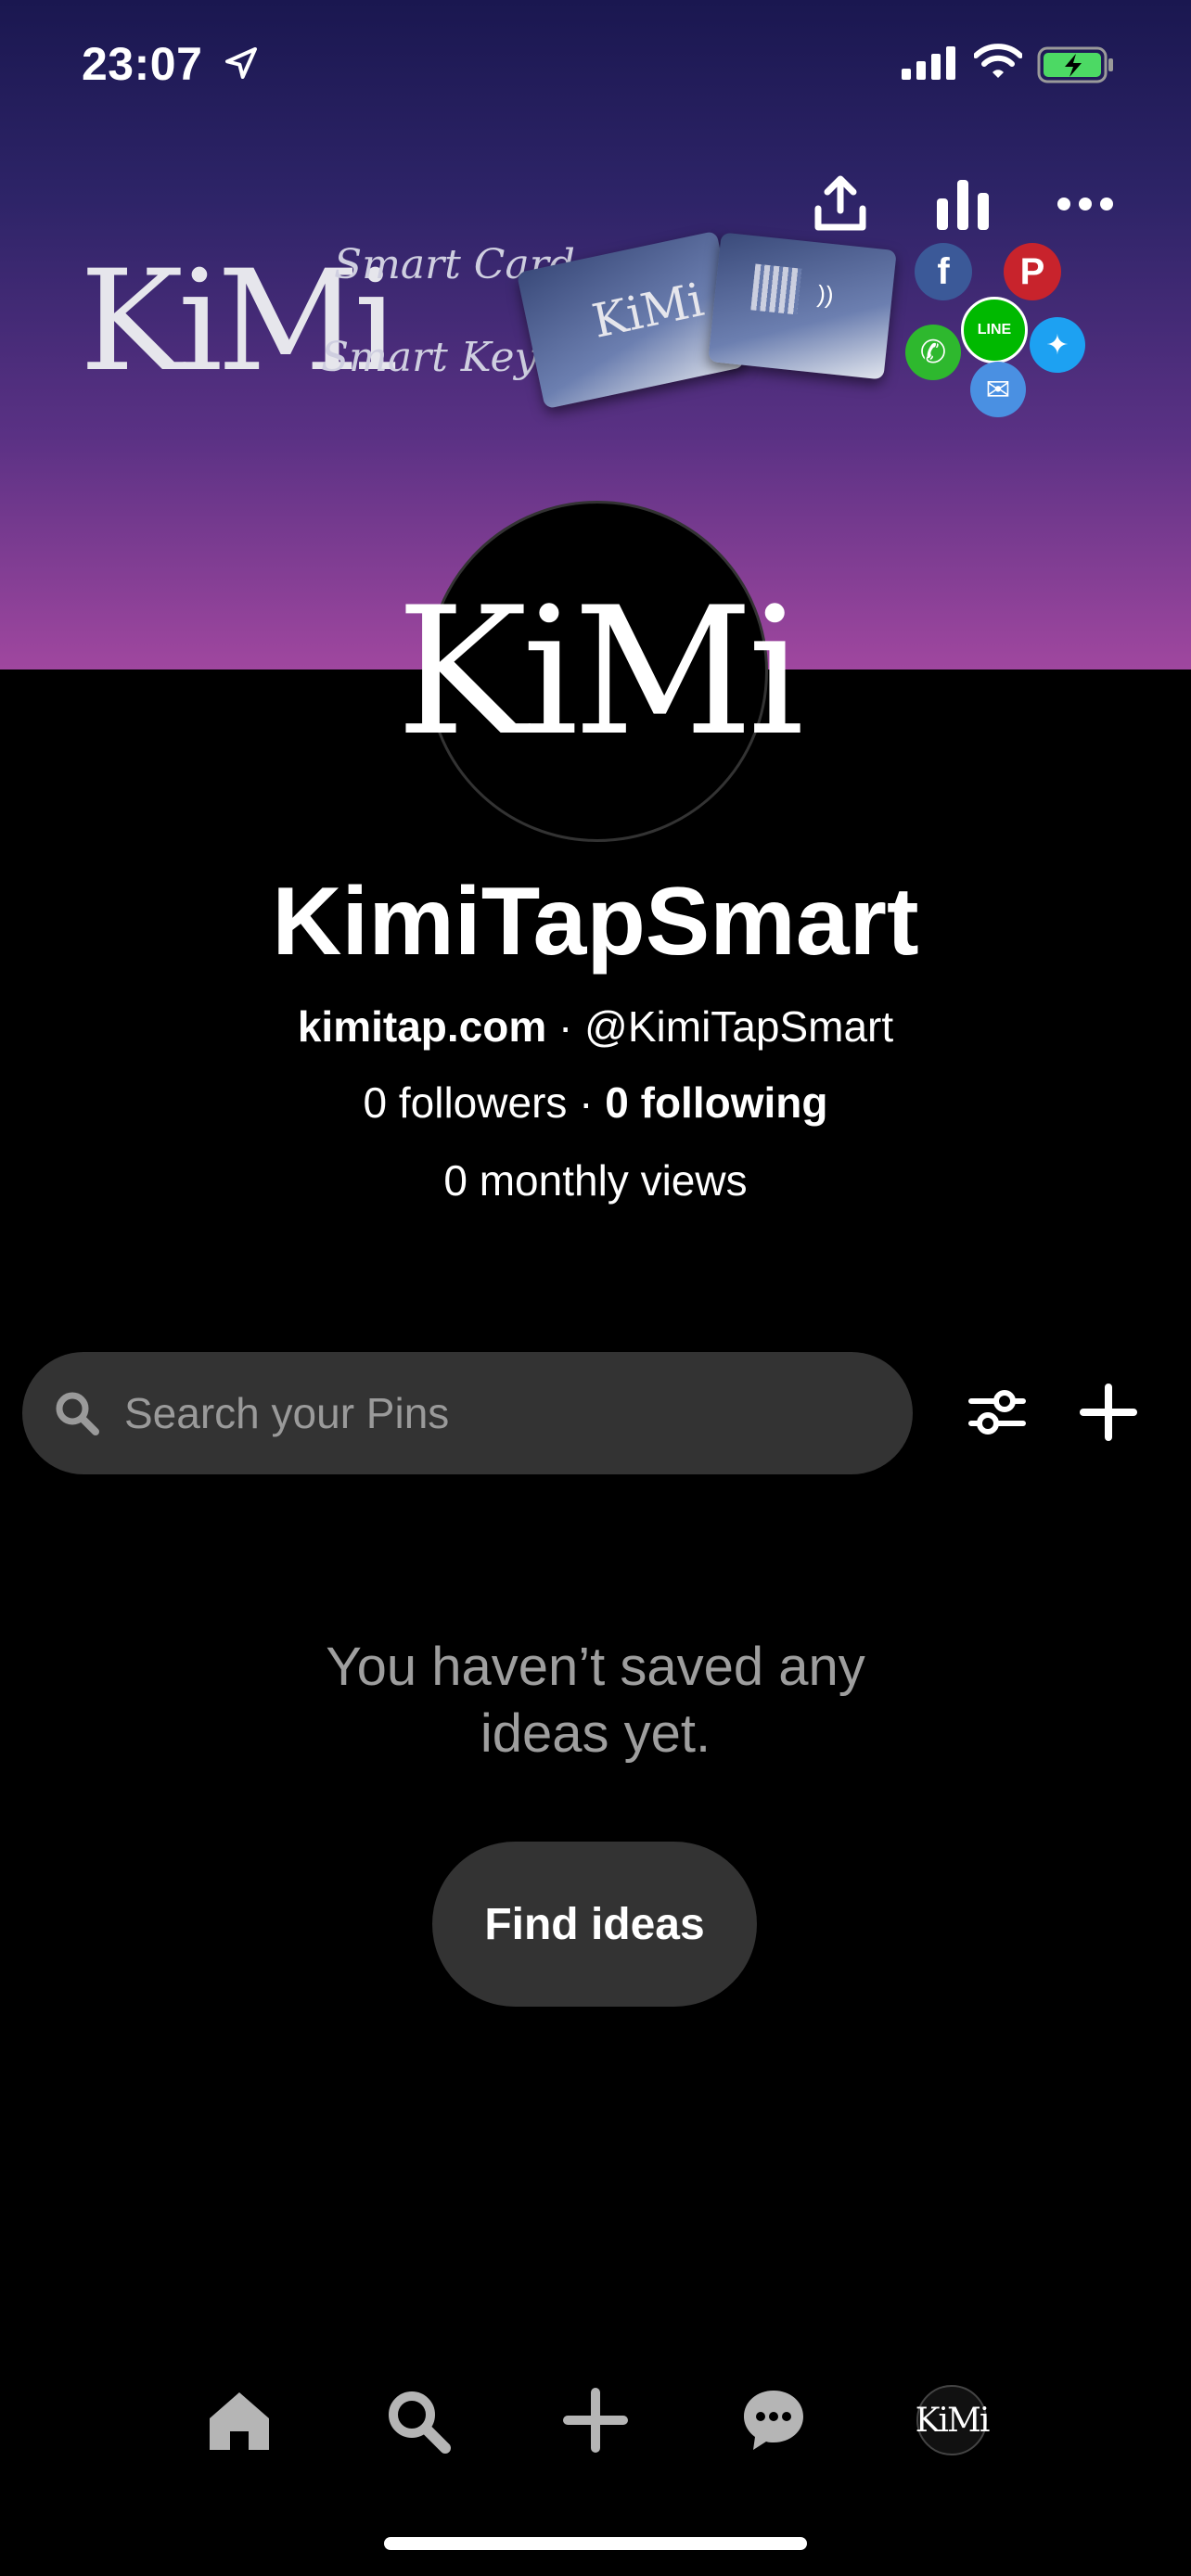 This screenshot has width=1191, height=2576. Describe the element at coordinates (1058, 345) in the screenshot. I see `twitter-icon: ✦` at that location.